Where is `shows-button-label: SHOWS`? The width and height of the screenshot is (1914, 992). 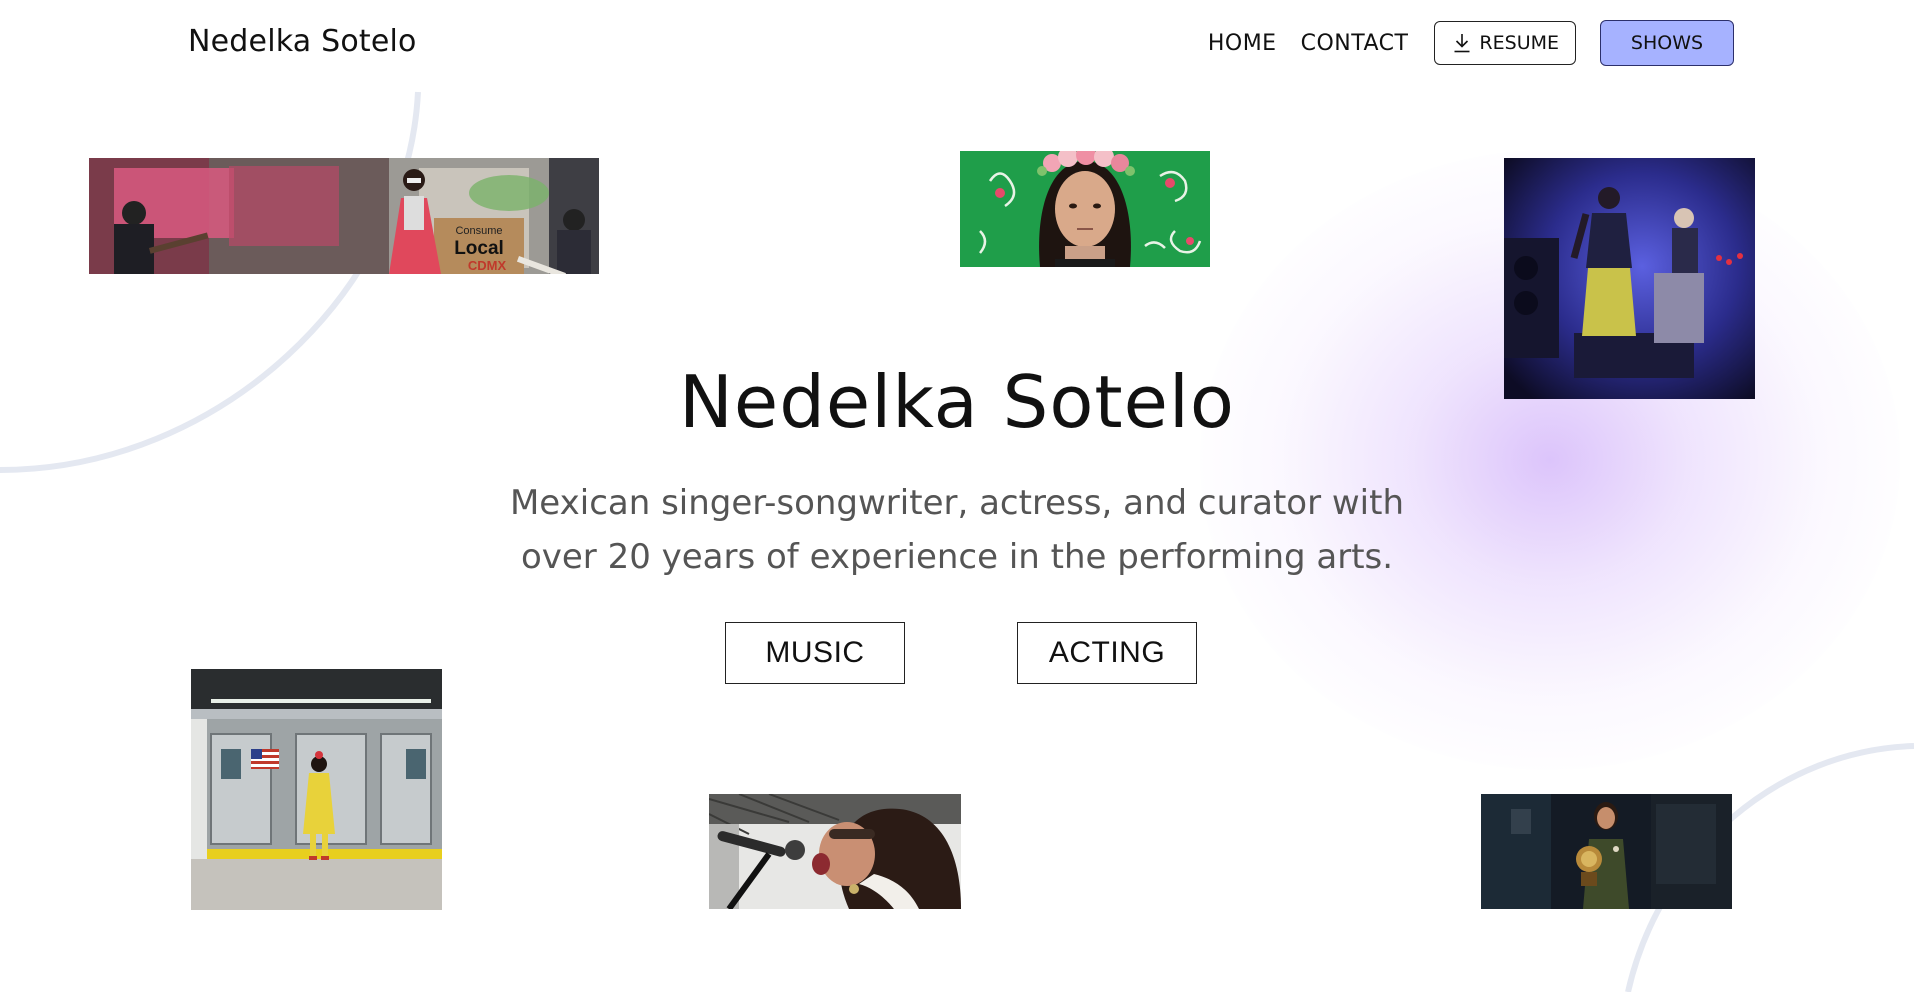 shows-button-label: SHOWS is located at coordinates (1667, 43).